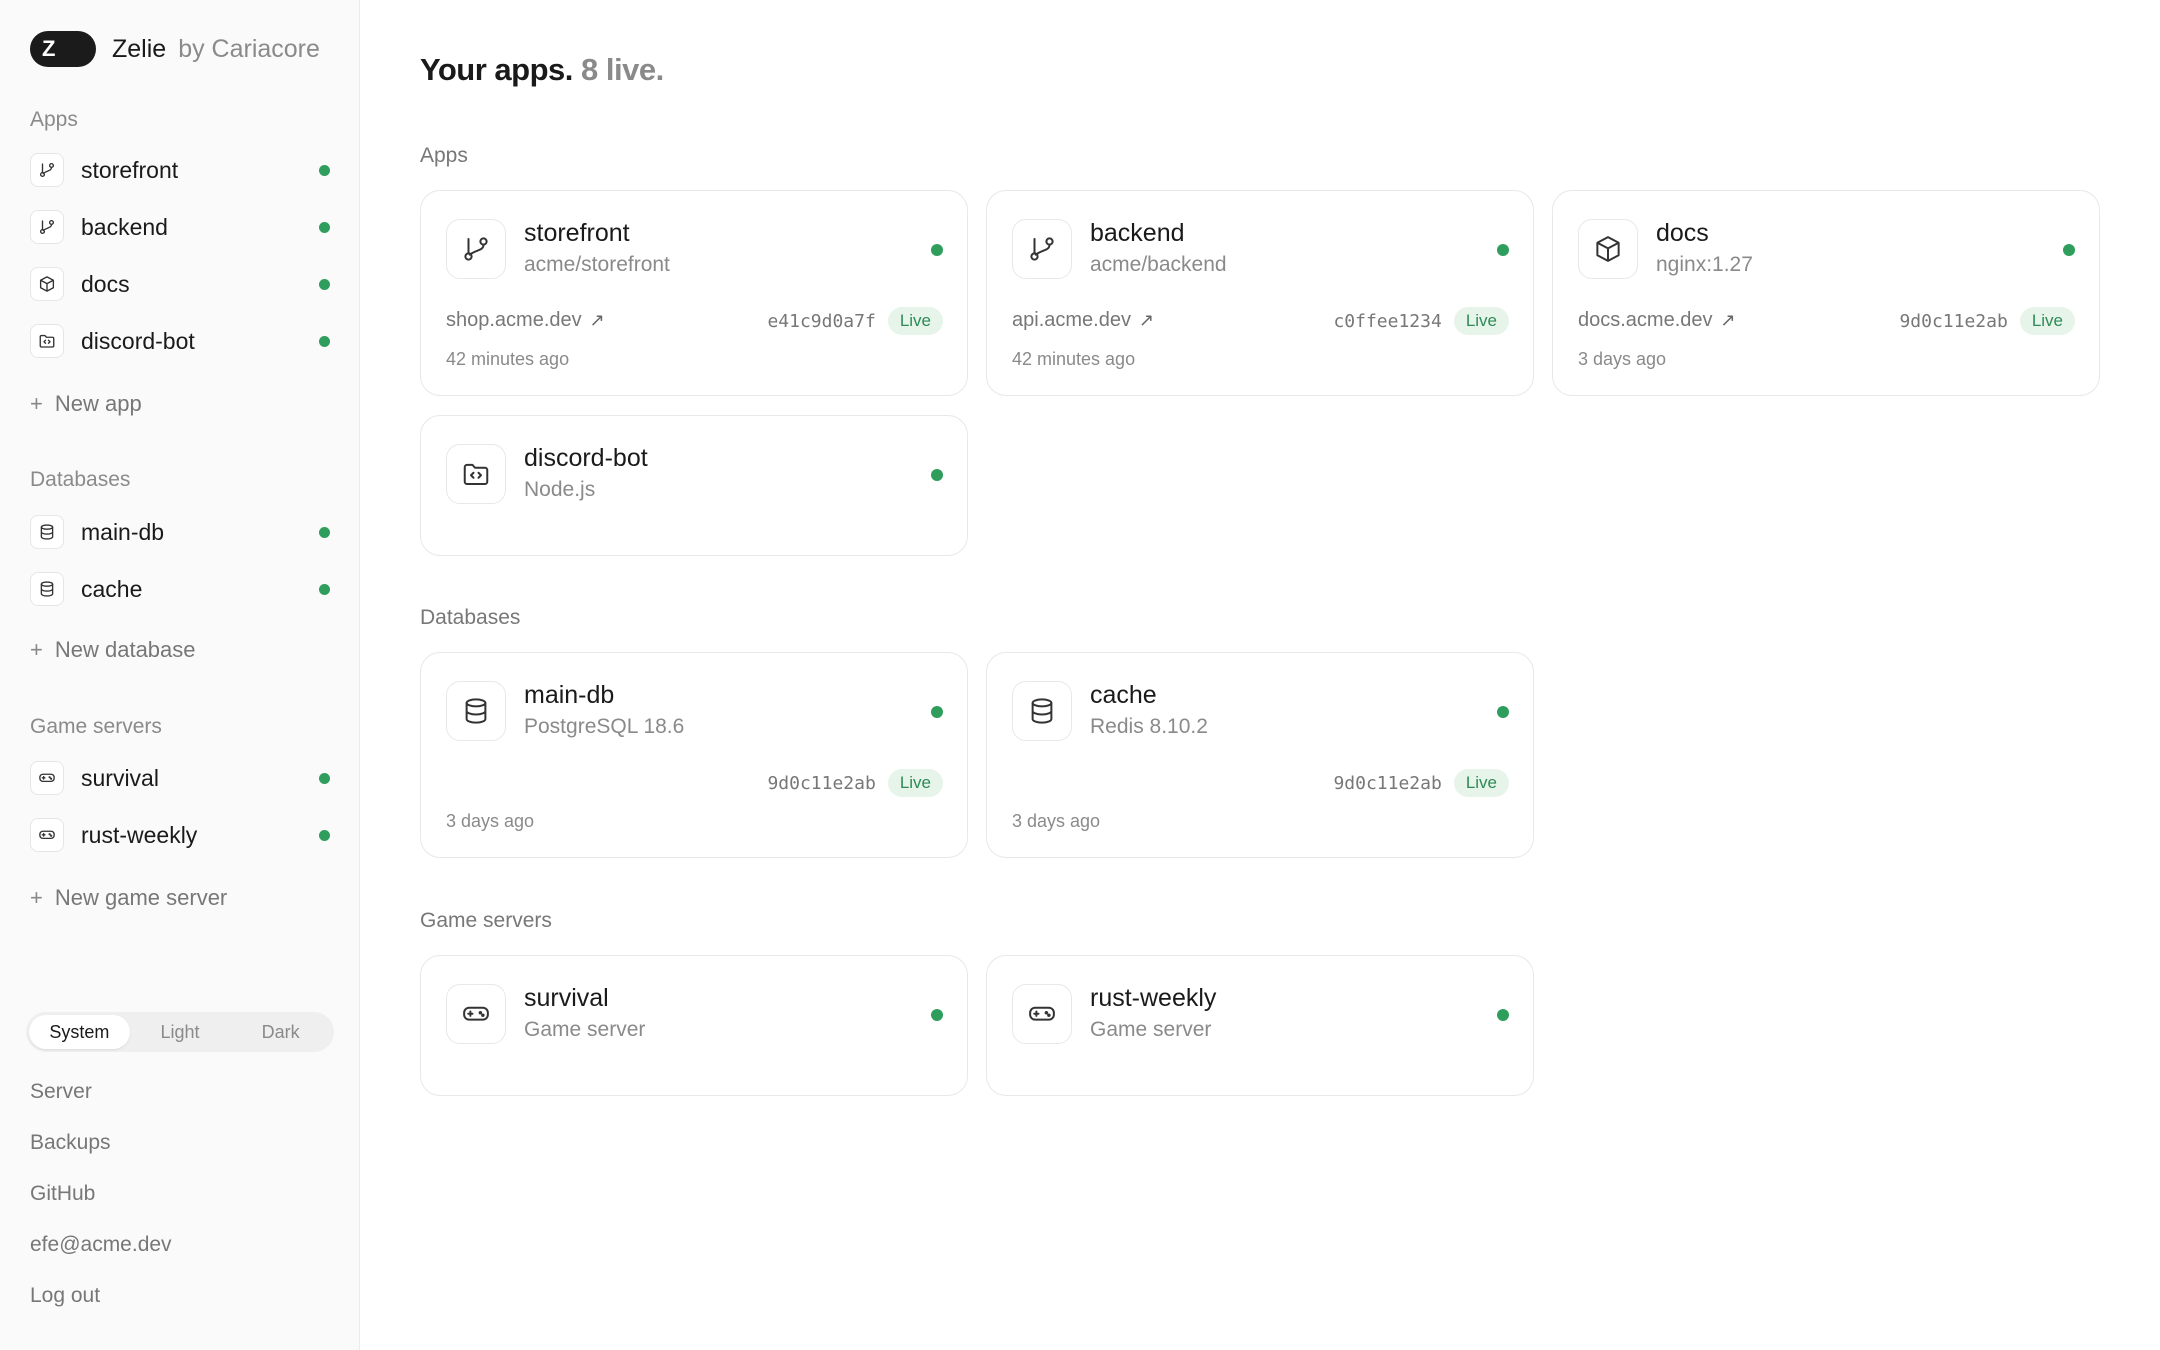 The width and height of the screenshot is (2160, 1350). Describe the element at coordinates (65, 1296) in the screenshot. I see `footer-link-log-out: Log out` at that location.